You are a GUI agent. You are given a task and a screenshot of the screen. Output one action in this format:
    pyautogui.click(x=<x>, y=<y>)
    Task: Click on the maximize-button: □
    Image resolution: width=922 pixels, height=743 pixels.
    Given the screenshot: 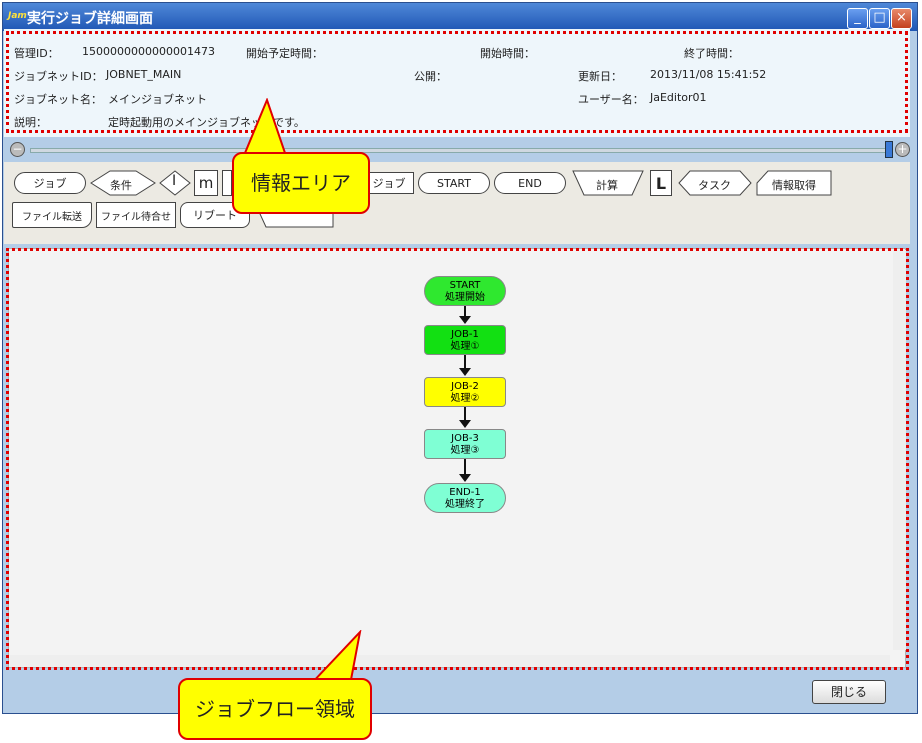 What is the action you would take?
    pyautogui.click(x=879, y=18)
    